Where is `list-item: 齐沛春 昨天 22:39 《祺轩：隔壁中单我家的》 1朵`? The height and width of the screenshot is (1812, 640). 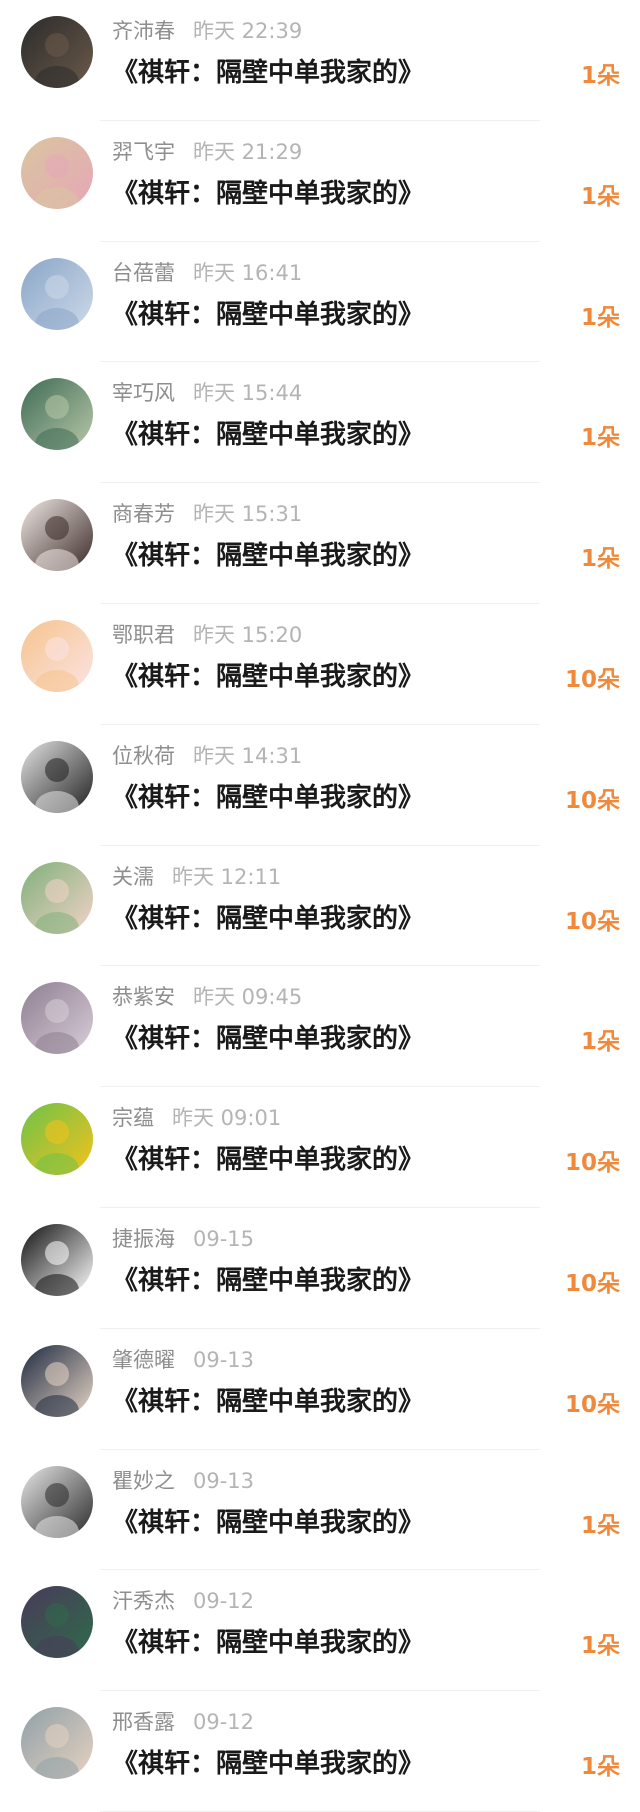 list-item: 齐沛春 昨天 22:39 《祺轩：隔壁中单我家的》 1朵 is located at coordinates (320, 60).